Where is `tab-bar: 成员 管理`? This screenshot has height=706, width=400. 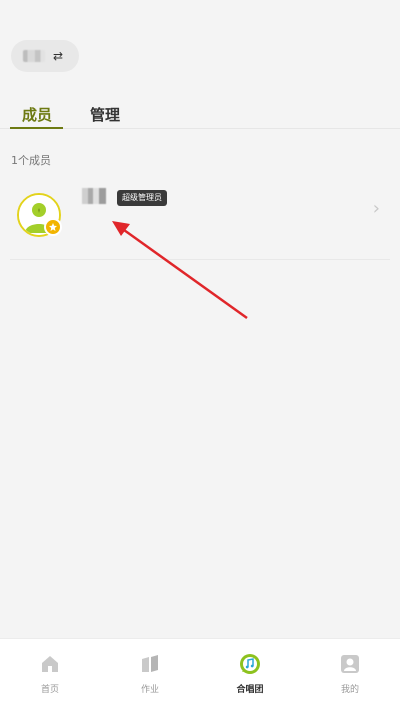 tab-bar: 成员 管理 is located at coordinates (200, 114).